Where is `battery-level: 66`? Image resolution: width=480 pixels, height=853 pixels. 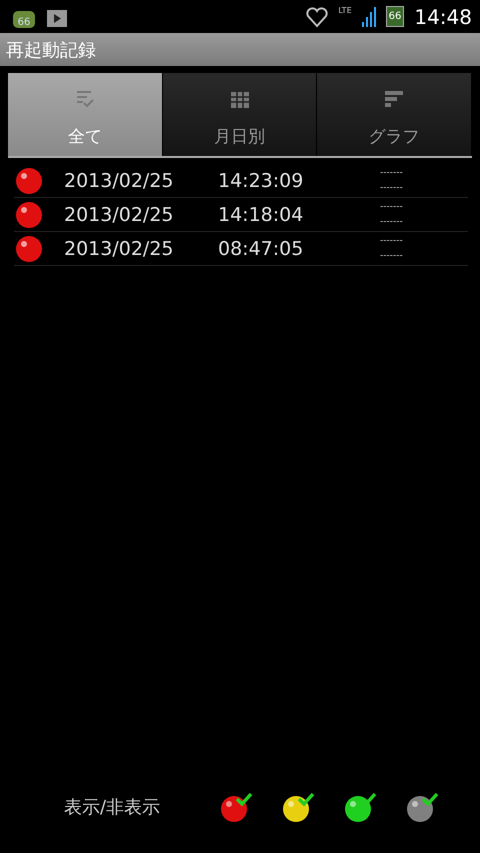
battery-level: 66 is located at coordinates (395, 16).